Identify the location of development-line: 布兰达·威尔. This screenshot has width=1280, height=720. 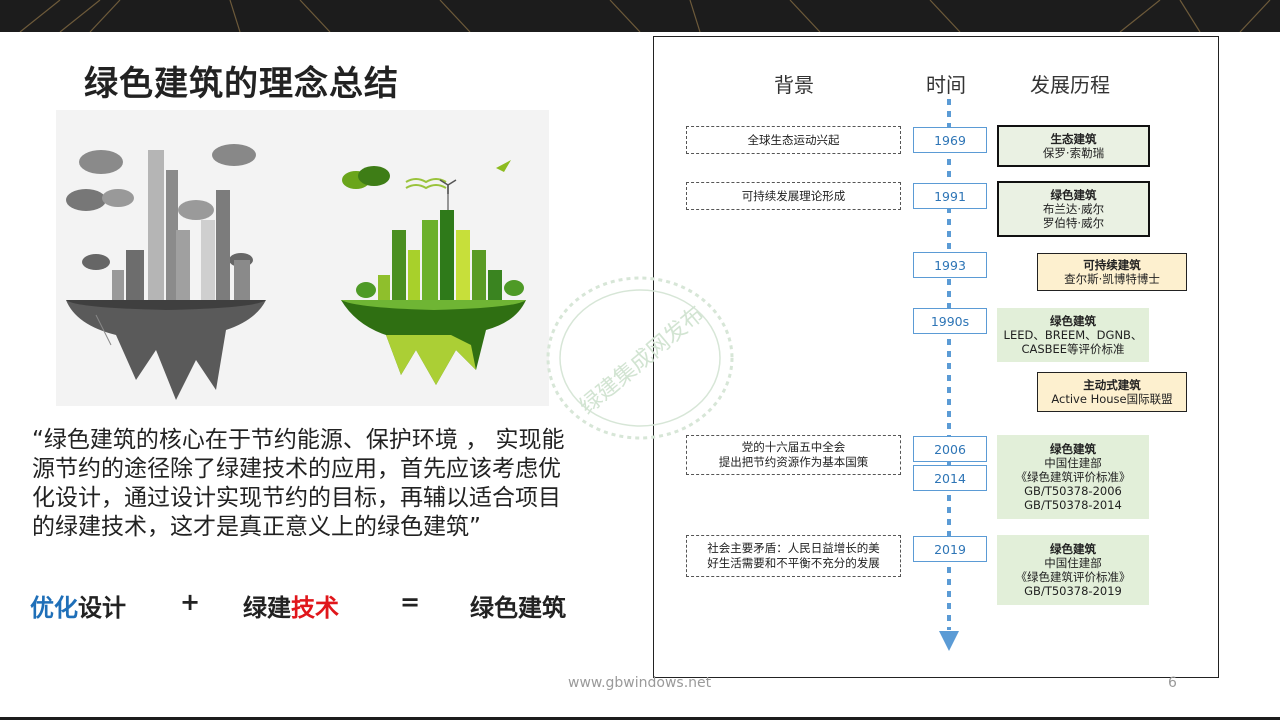
(1073, 209).